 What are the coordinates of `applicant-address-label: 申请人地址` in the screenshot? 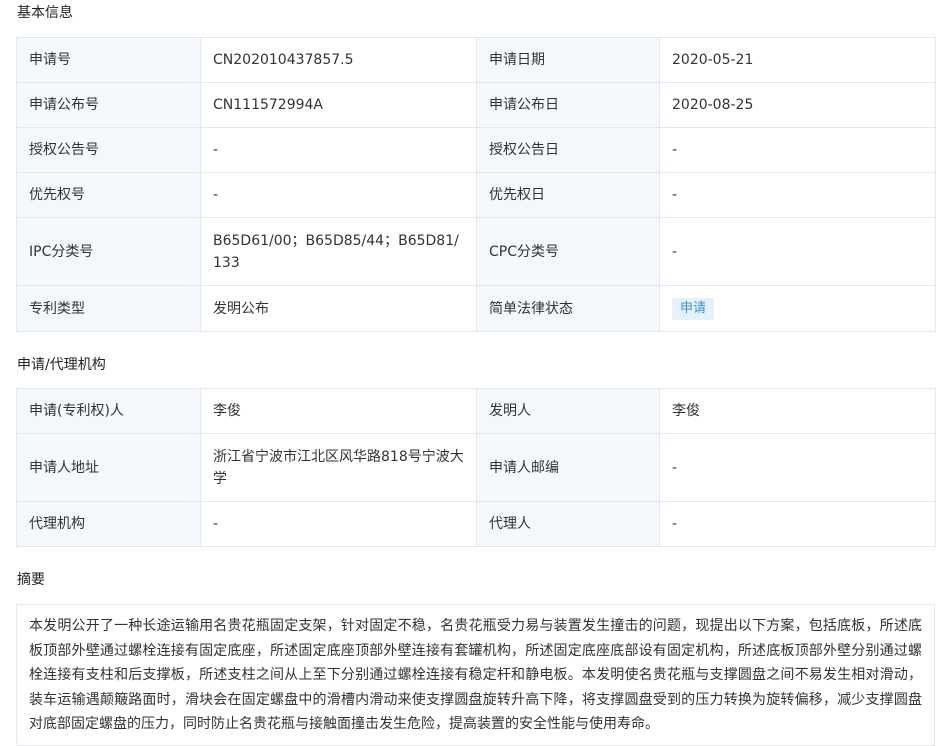 It's located at (108, 467).